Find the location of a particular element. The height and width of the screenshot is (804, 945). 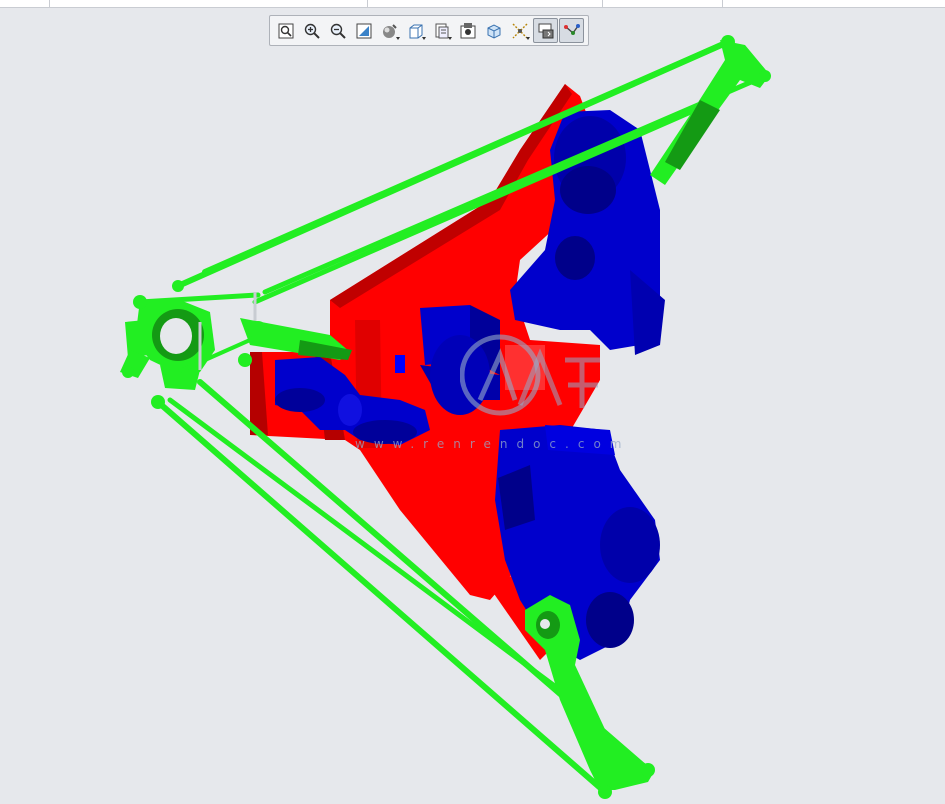

upper-arm-link is located at coordinates (710, 110).